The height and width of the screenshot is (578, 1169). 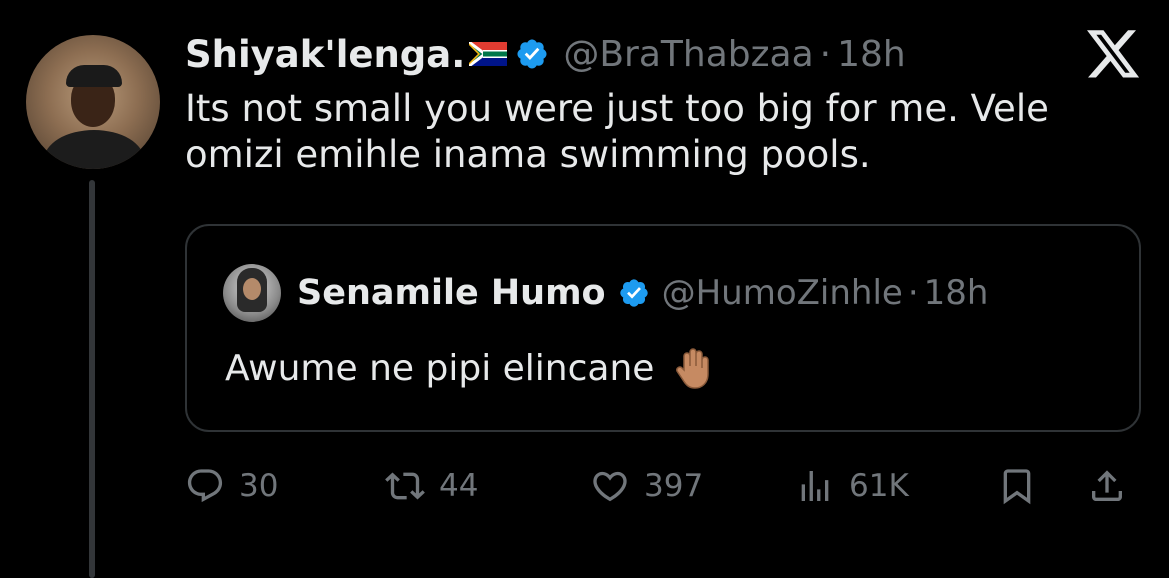 I want to click on reply-button: 30, so click(x=231, y=486).